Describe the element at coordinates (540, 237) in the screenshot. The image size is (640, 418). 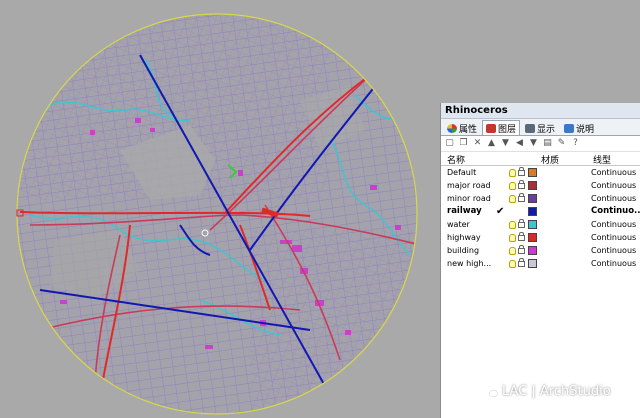
I see `layer-row: highway Continuous` at that location.